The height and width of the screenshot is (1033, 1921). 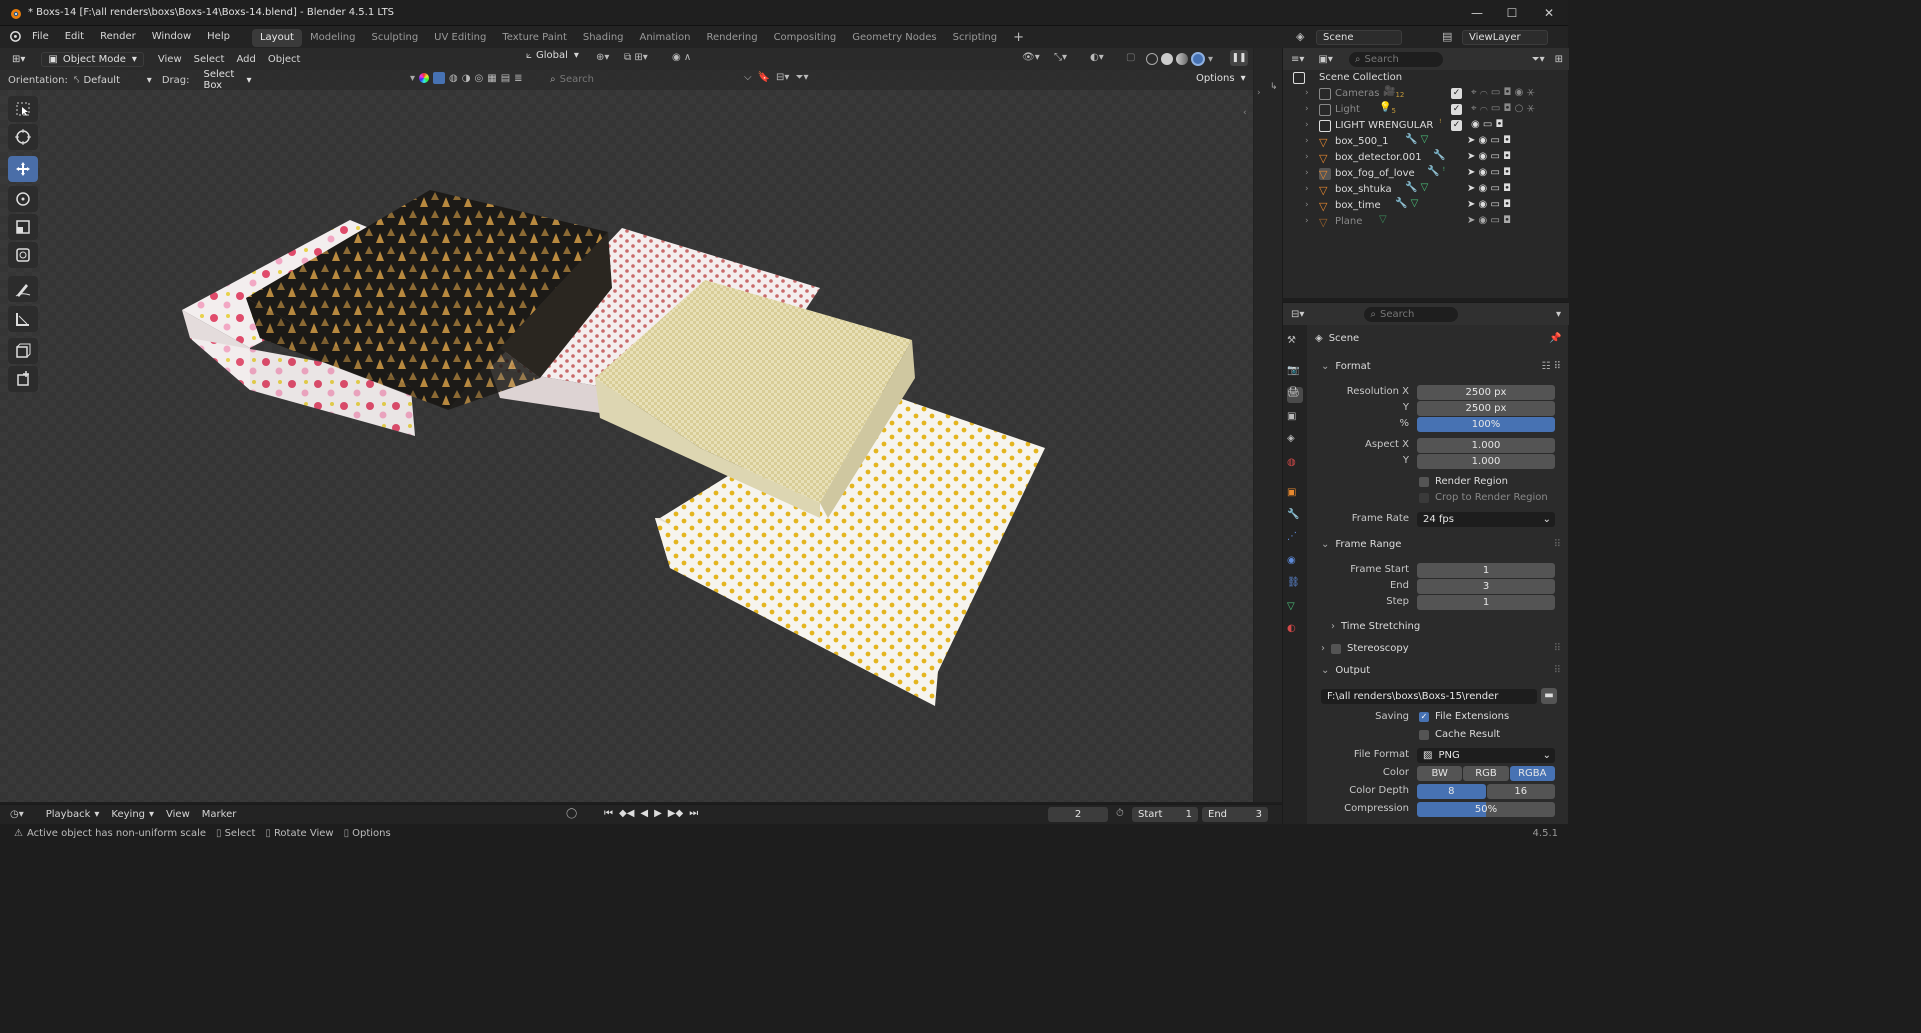 What do you see at coordinates (675, 813) in the screenshot?
I see `next-keyframe-icon: ▶◆` at bounding box center [675, 813].